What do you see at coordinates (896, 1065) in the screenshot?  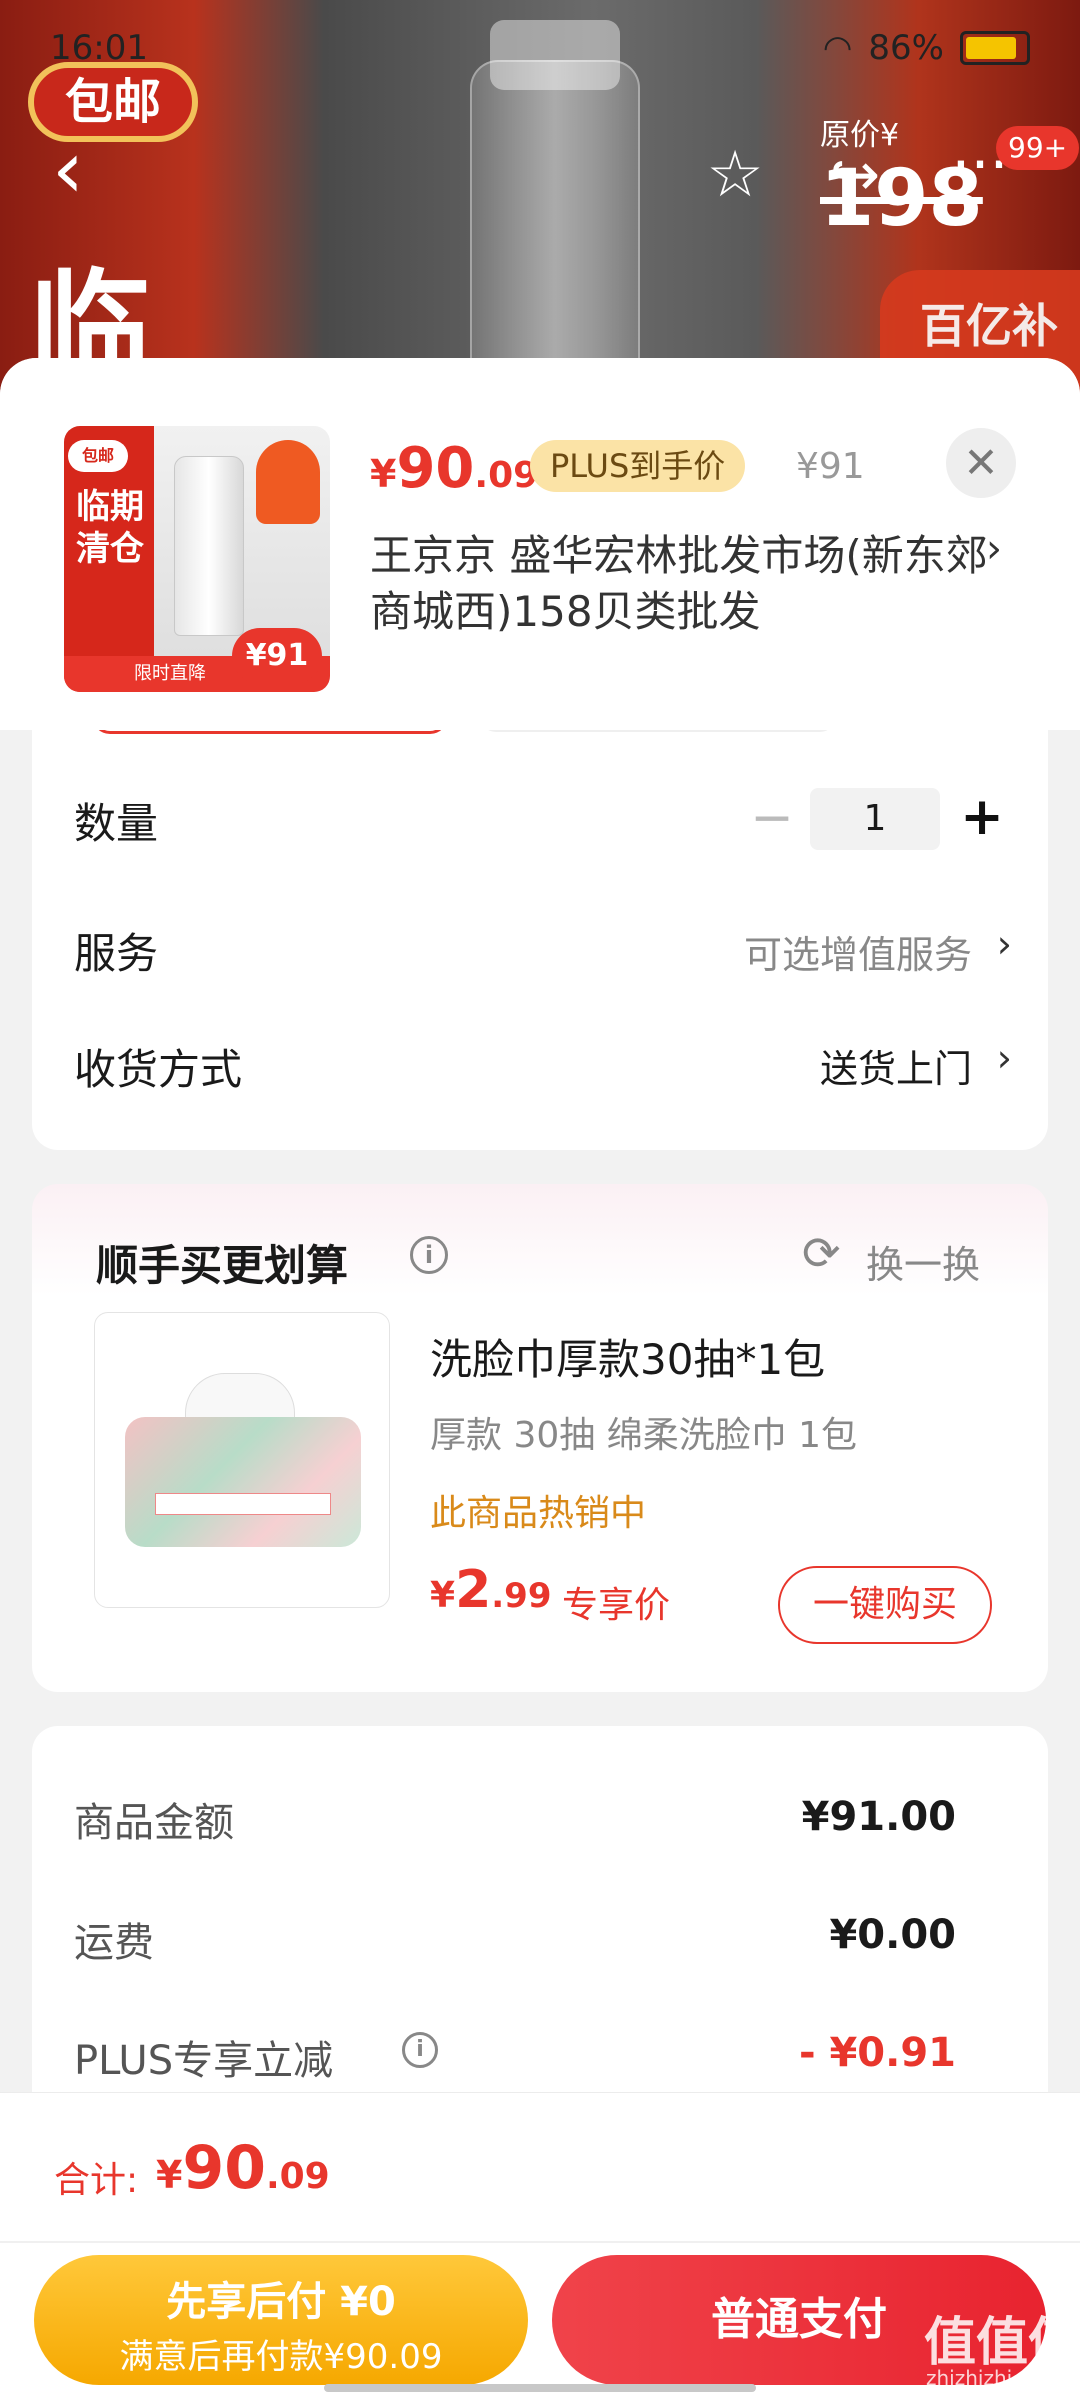 I see `delivery-value: 送货上门` at bounding box center [896, 1065].